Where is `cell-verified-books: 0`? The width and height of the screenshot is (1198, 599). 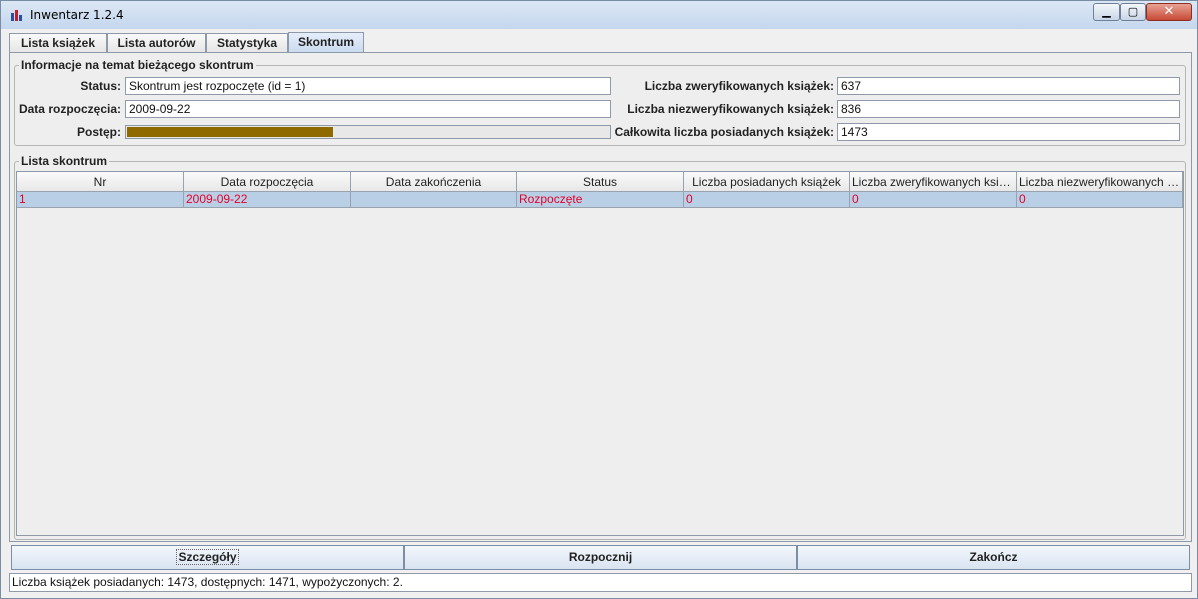
cell-verified-books: 0 is located at coordinates (933, 200).